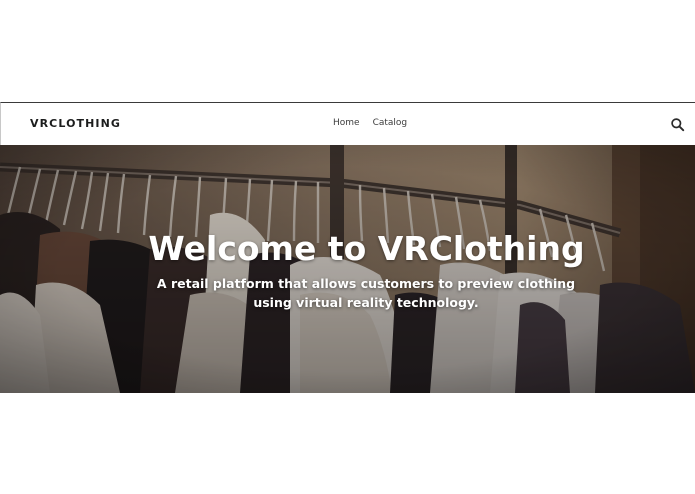 This screenshot has height=494, width=695. I want to click on site-logo: VRCLOTHING, so click(75, 123).